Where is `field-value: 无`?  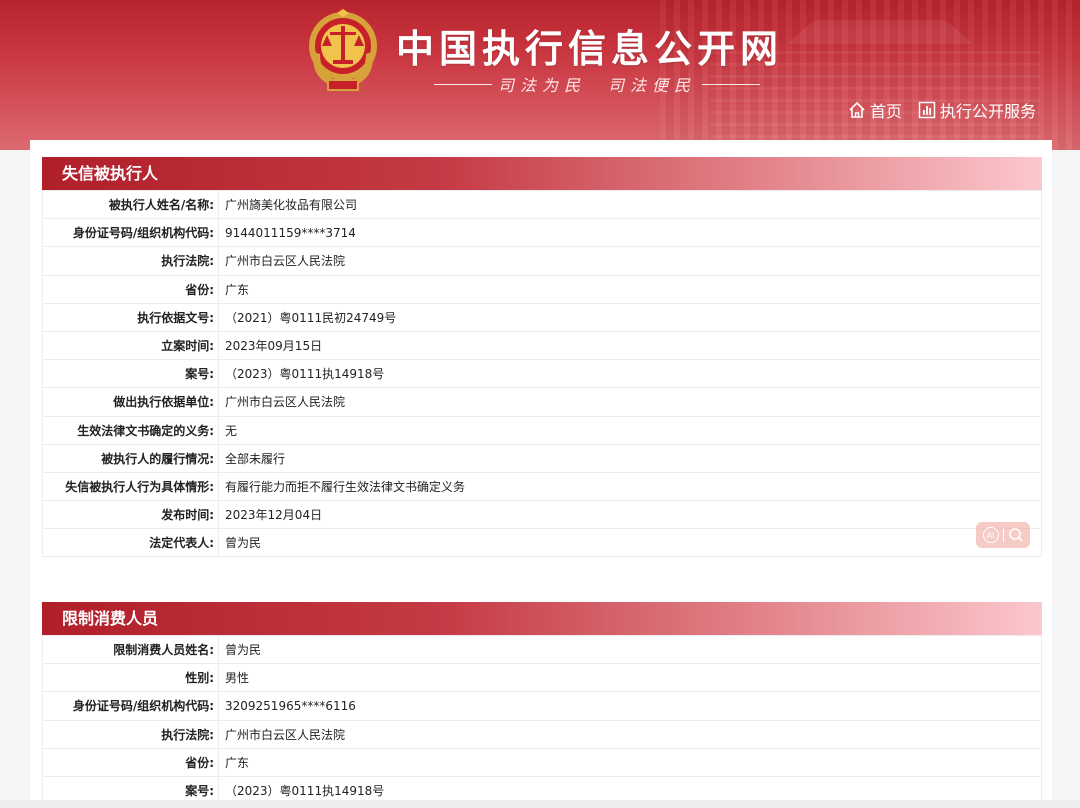 field-value: 无 is located at coordinates (630, 430).